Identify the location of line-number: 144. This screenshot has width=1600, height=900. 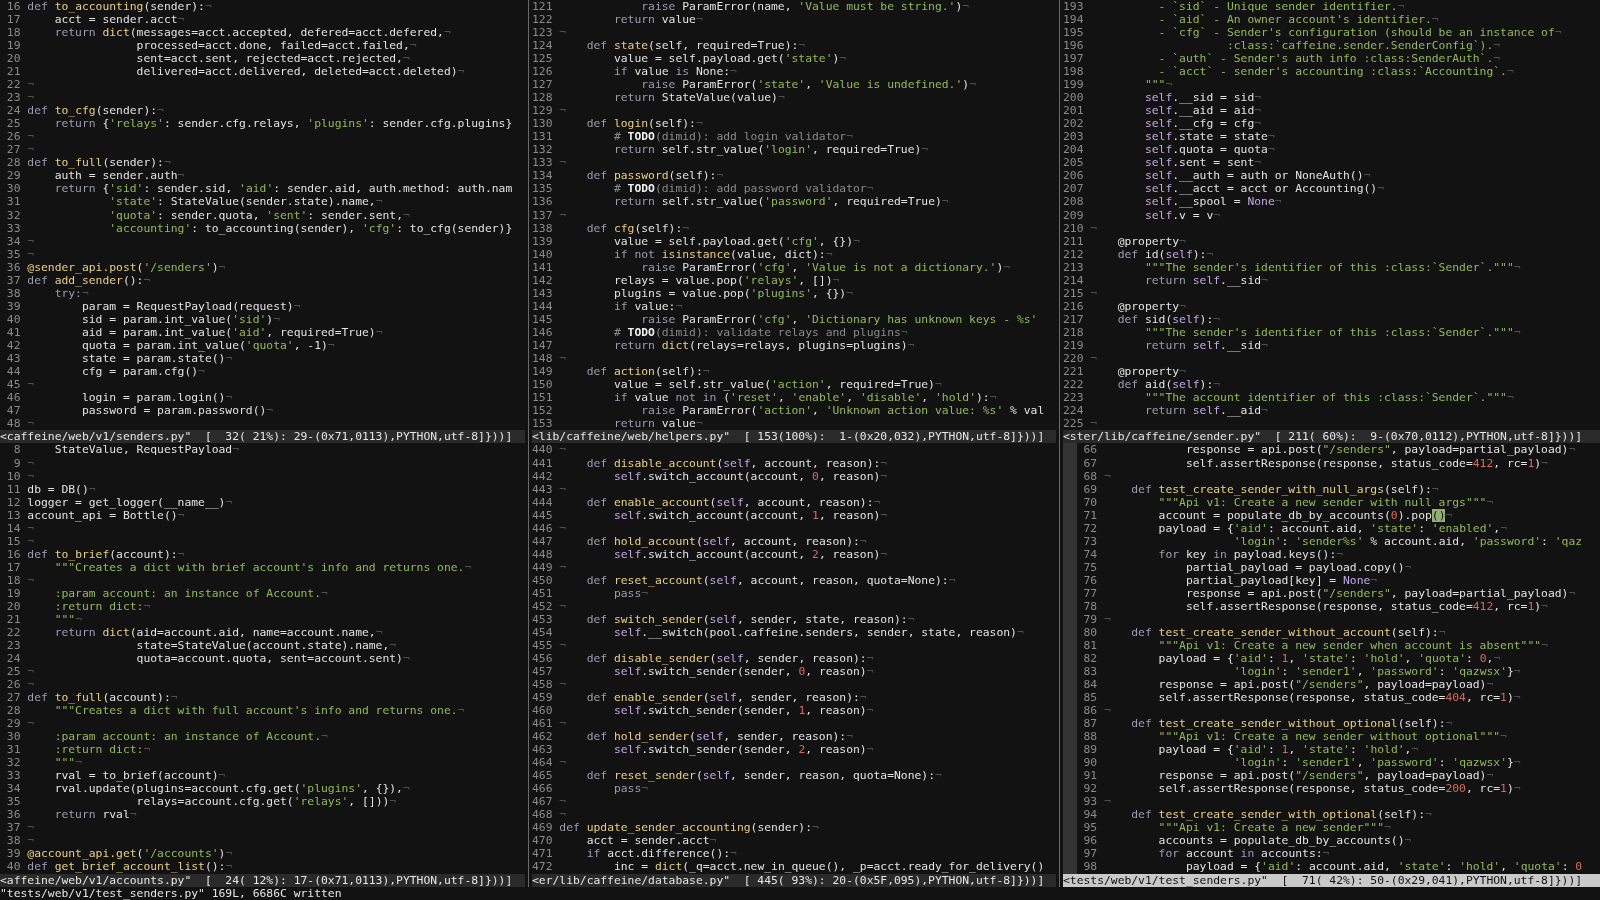
(542, 306).